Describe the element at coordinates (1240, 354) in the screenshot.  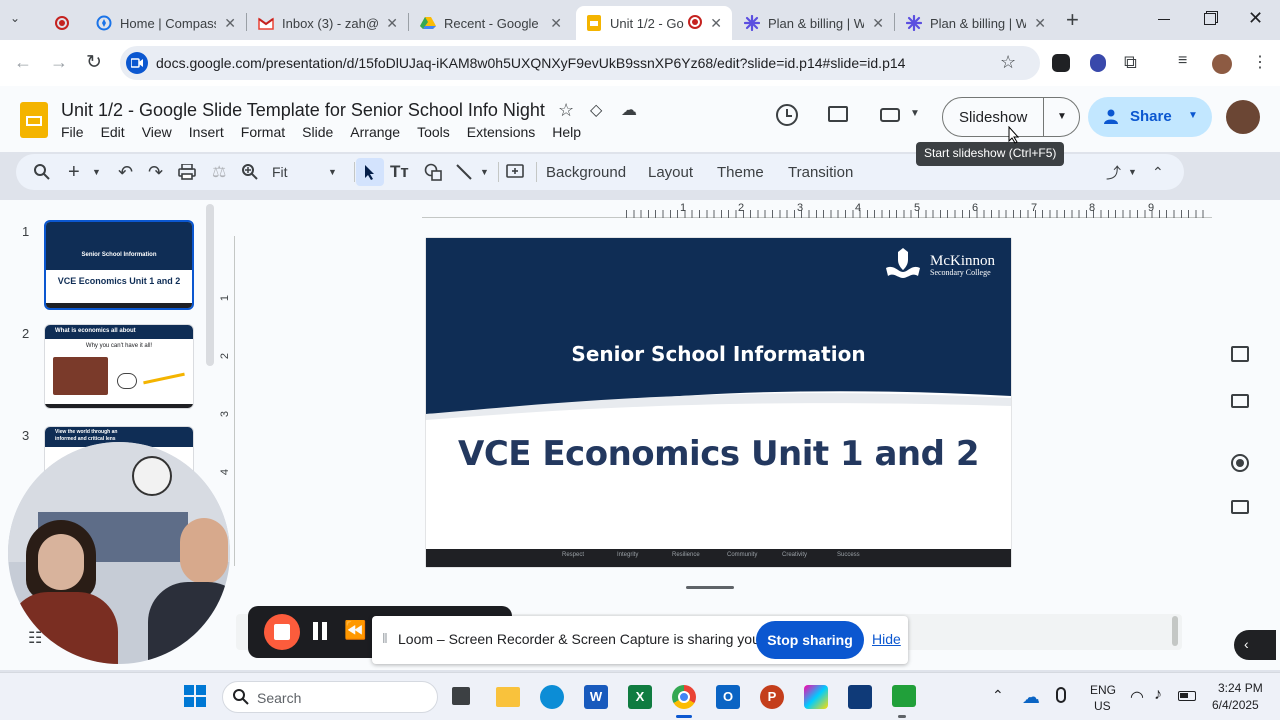
I see `keep-icon` at that location.